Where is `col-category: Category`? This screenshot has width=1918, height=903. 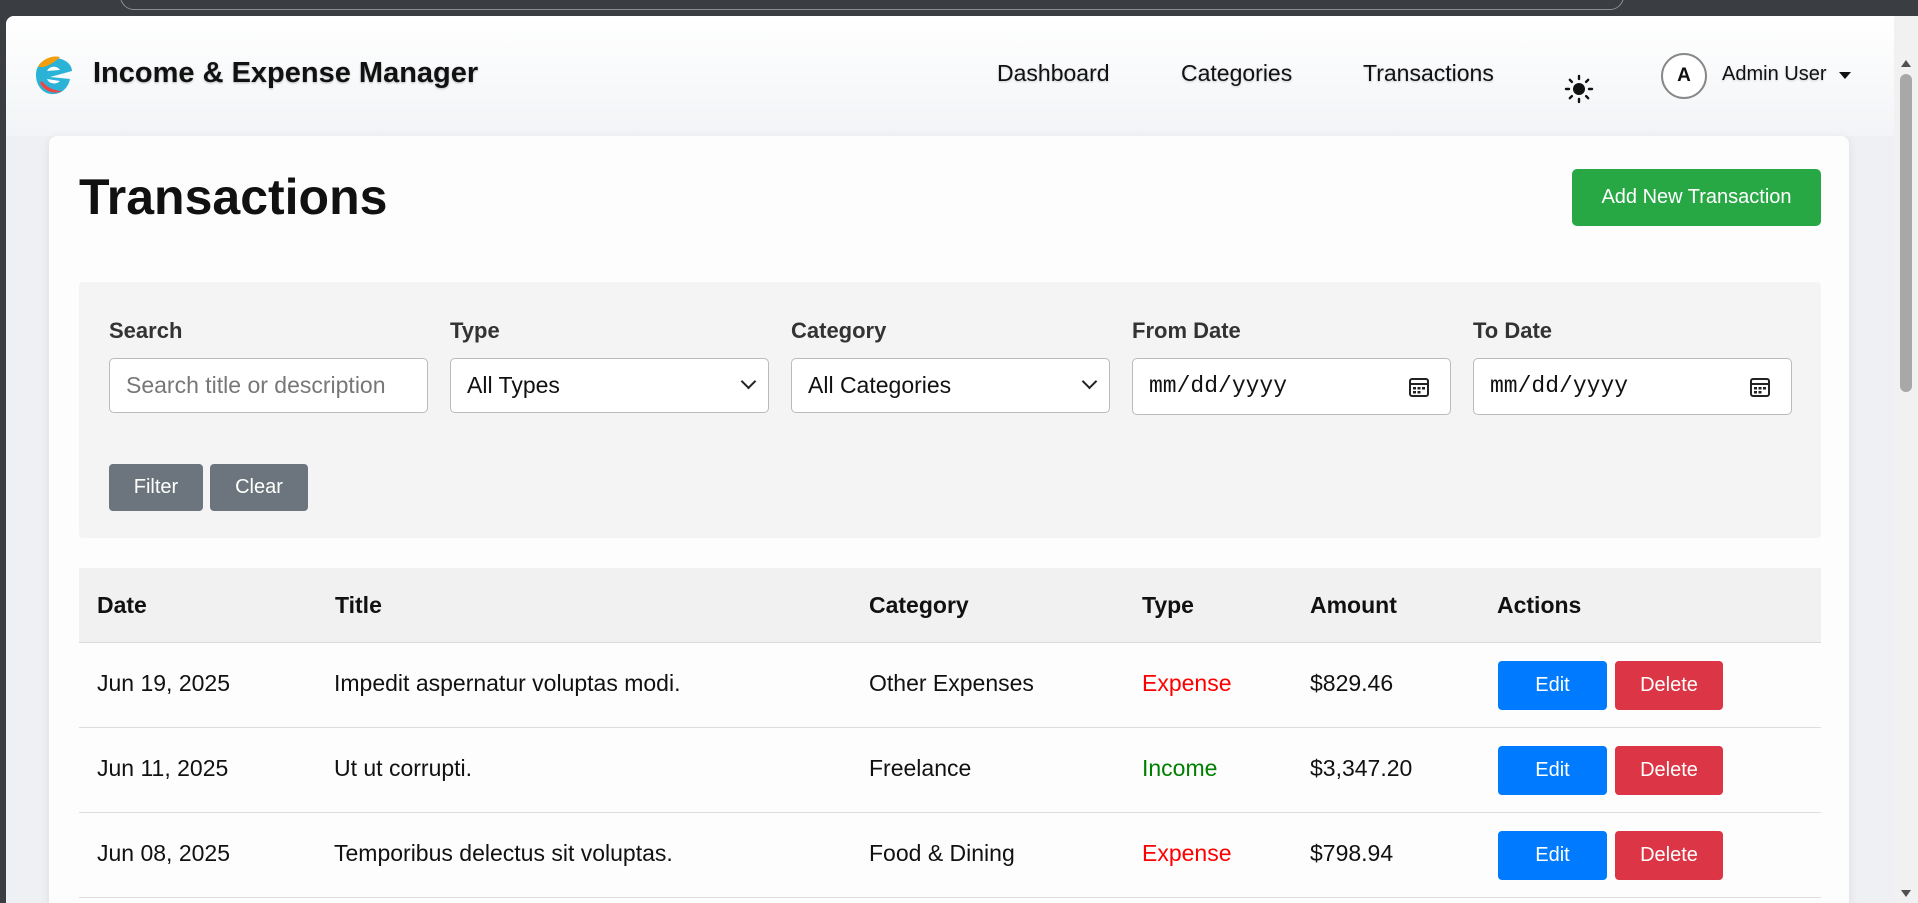
col-category: Category is located at coordinates (919, 605).